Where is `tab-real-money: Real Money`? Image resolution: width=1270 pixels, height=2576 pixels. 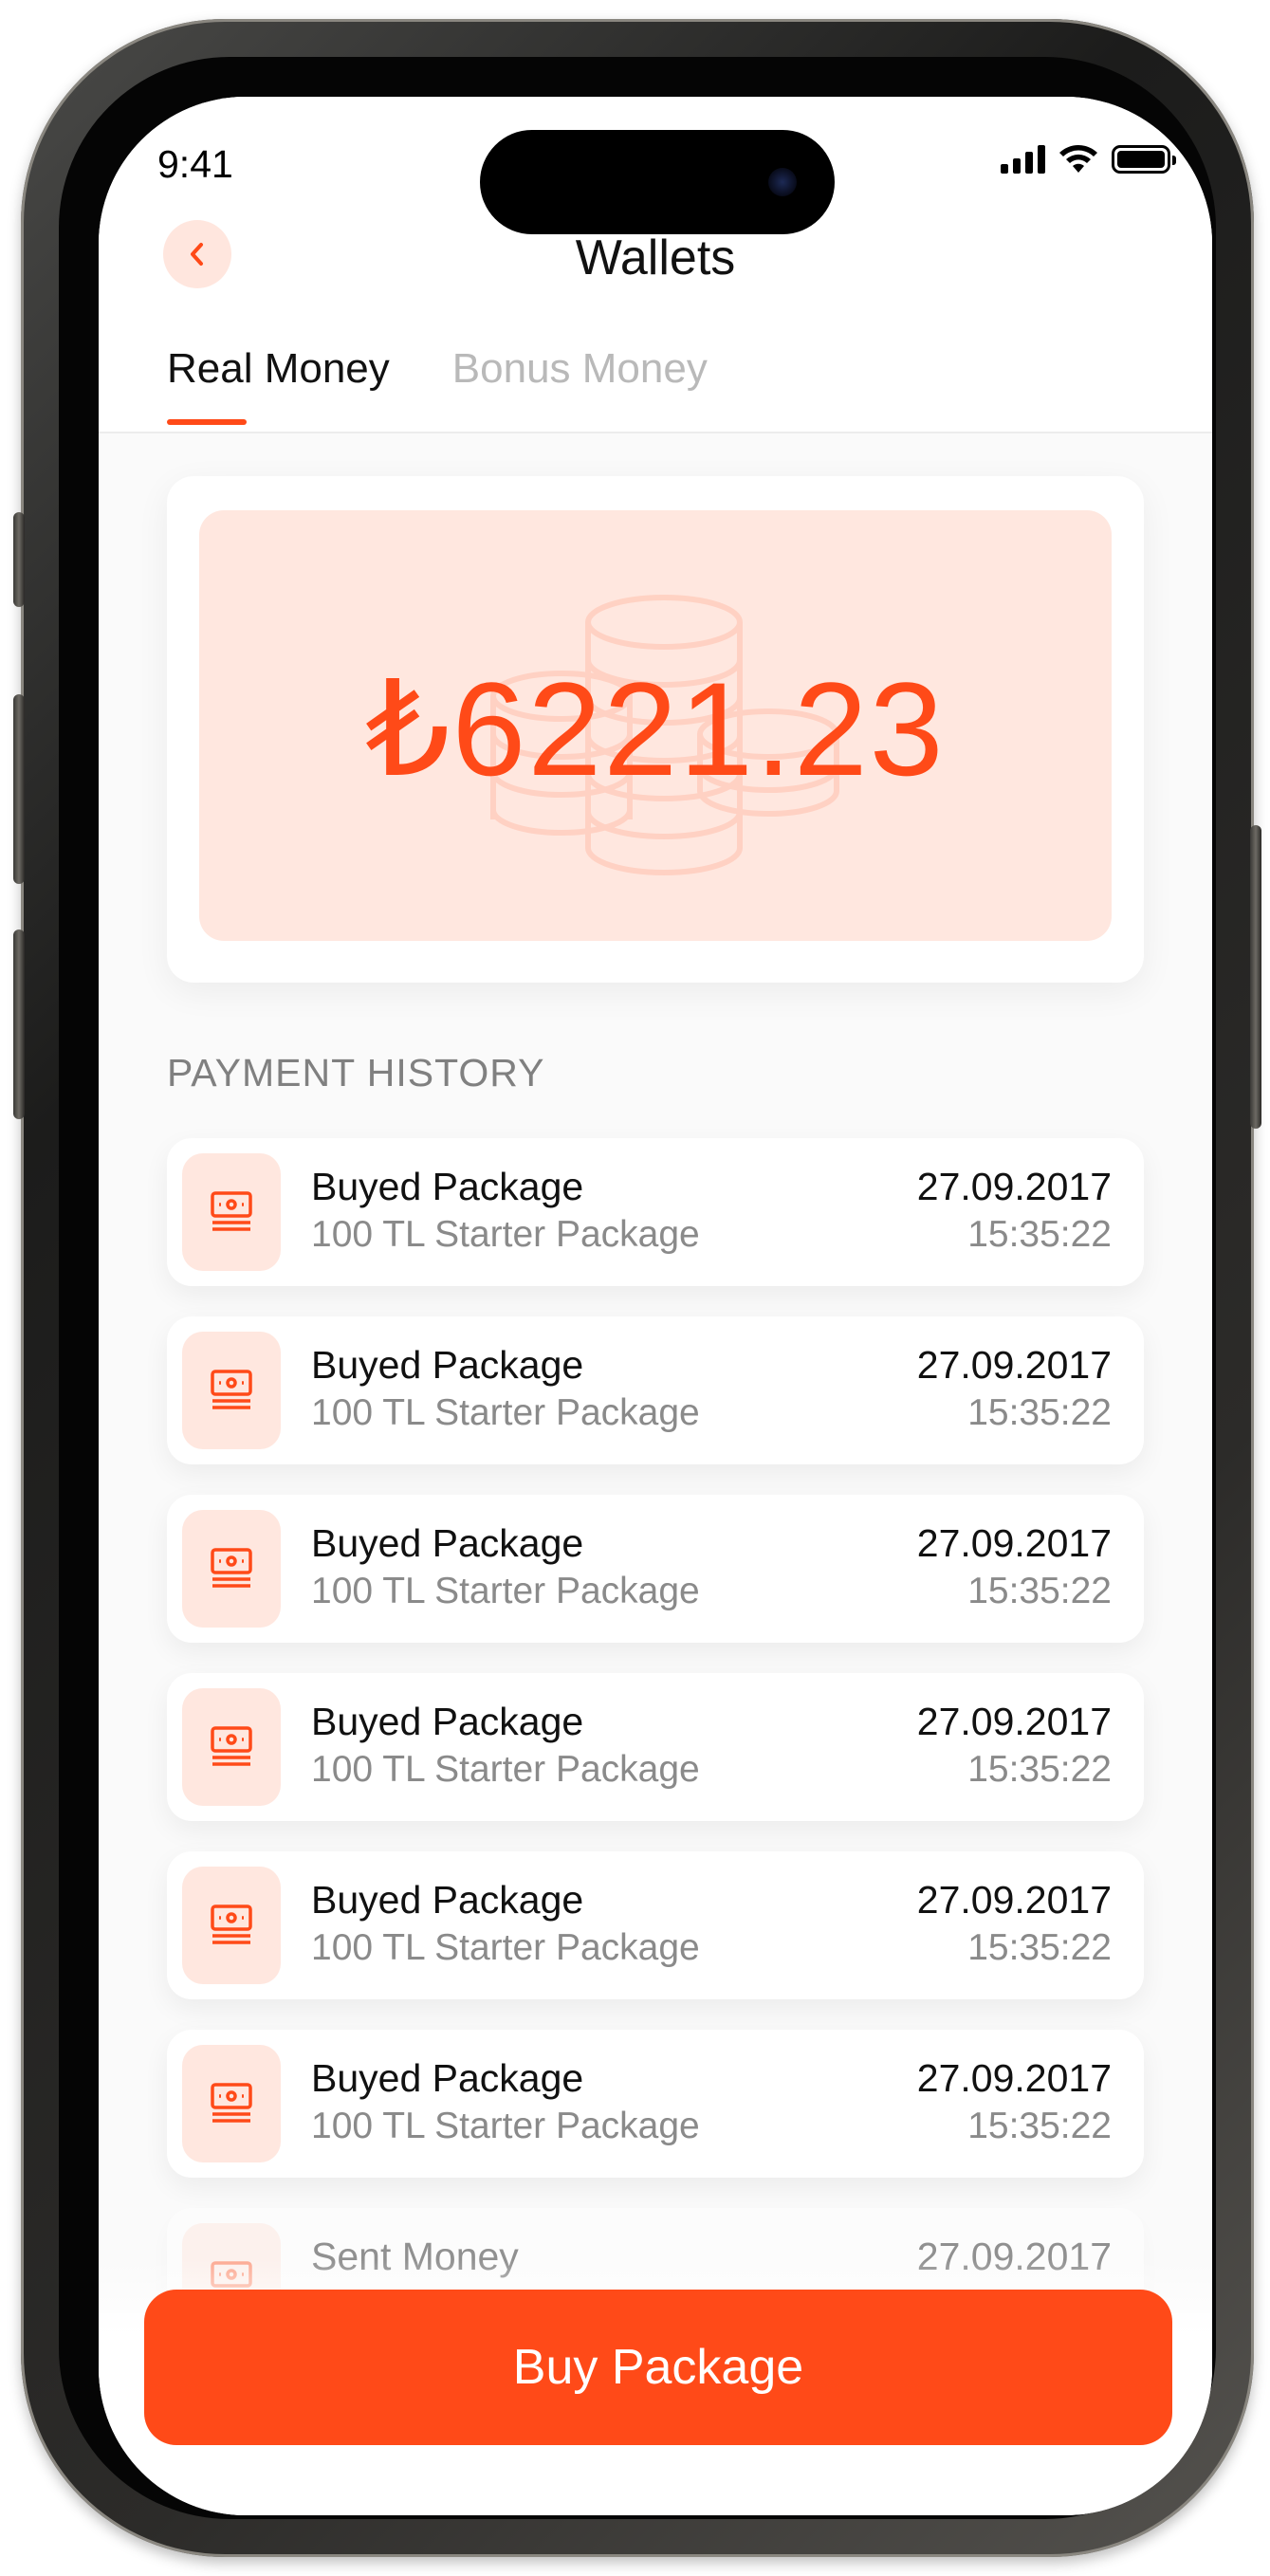
tab-real-money: Real Money is located at coordinates (278, 385).